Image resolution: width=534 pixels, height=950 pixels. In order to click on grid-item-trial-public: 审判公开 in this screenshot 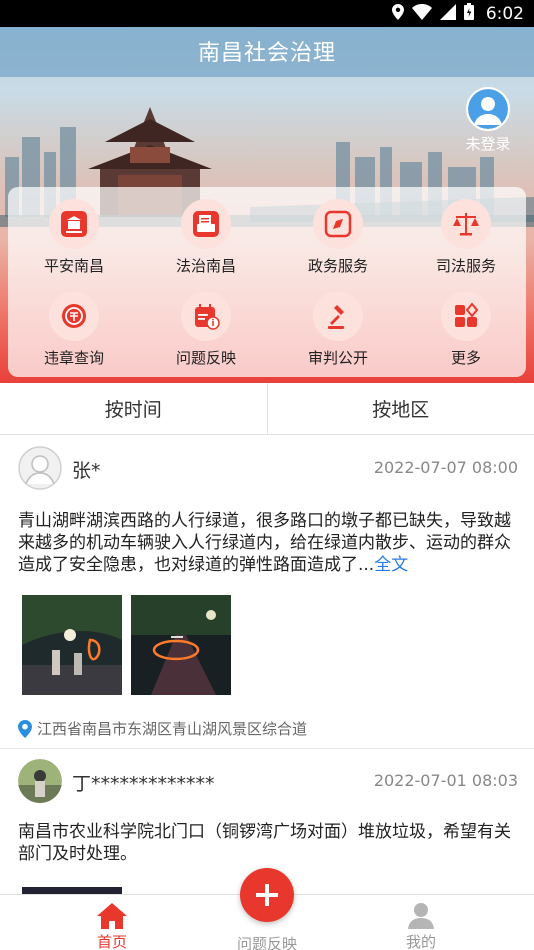, I will do `click(338, 329)`.